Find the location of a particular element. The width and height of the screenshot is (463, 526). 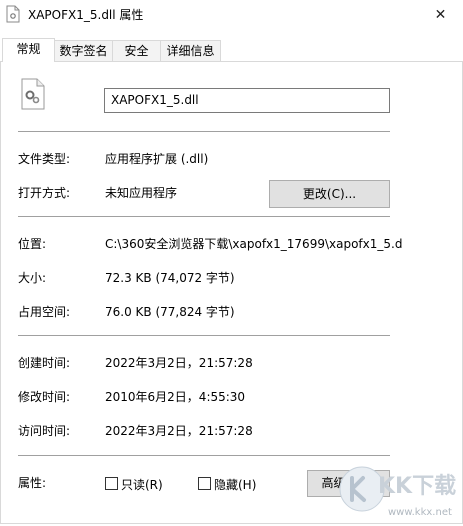

accessed-label: 访问时间: is located at coordinates (44, 431).